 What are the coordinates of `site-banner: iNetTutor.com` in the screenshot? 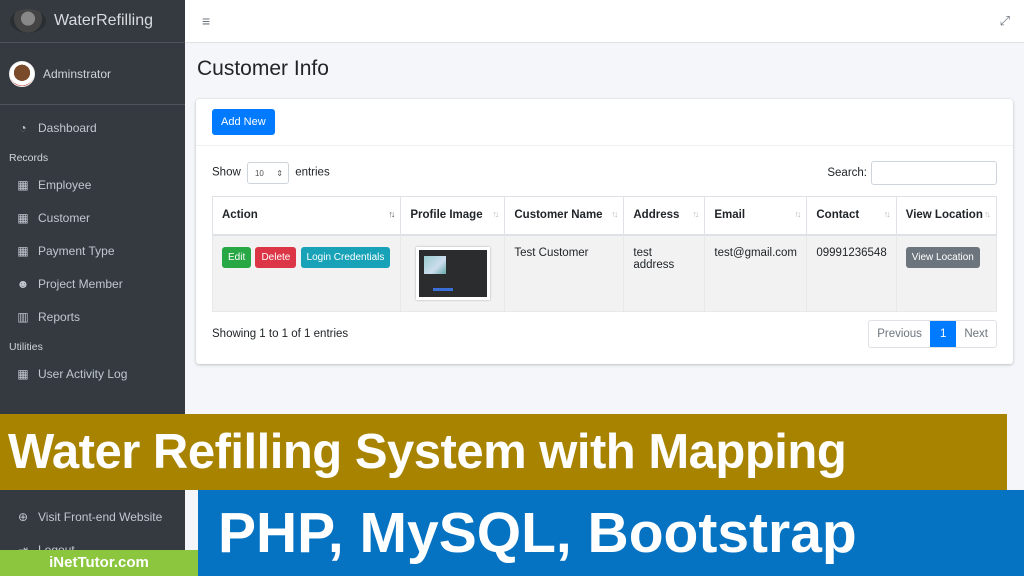 It's located at (99, 563).